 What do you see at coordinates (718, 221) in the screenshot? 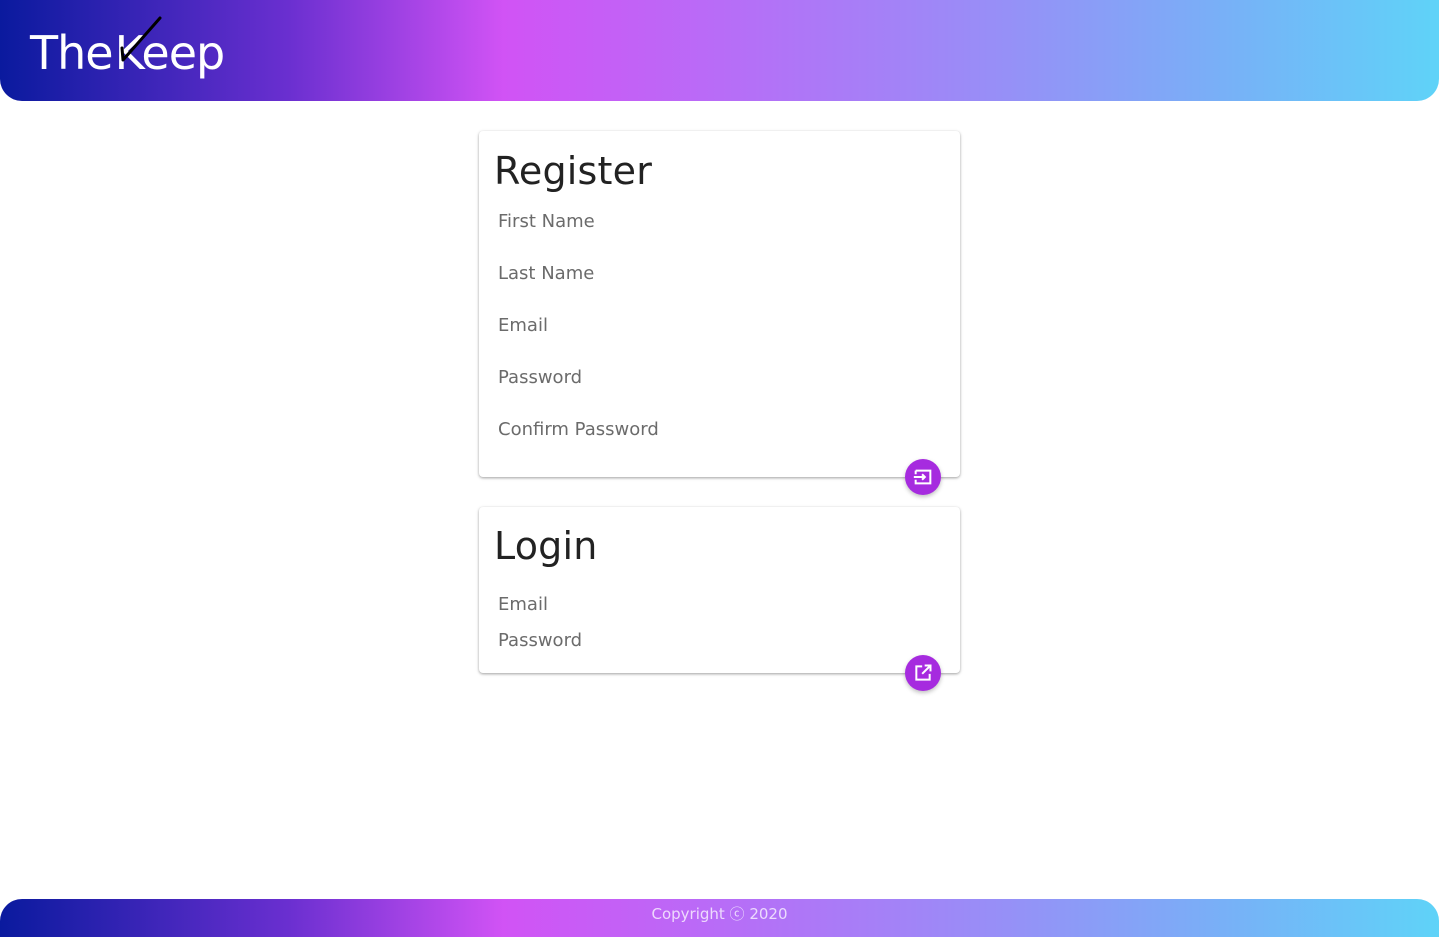
I see `first-name-field` at bounding box center [718, 221].